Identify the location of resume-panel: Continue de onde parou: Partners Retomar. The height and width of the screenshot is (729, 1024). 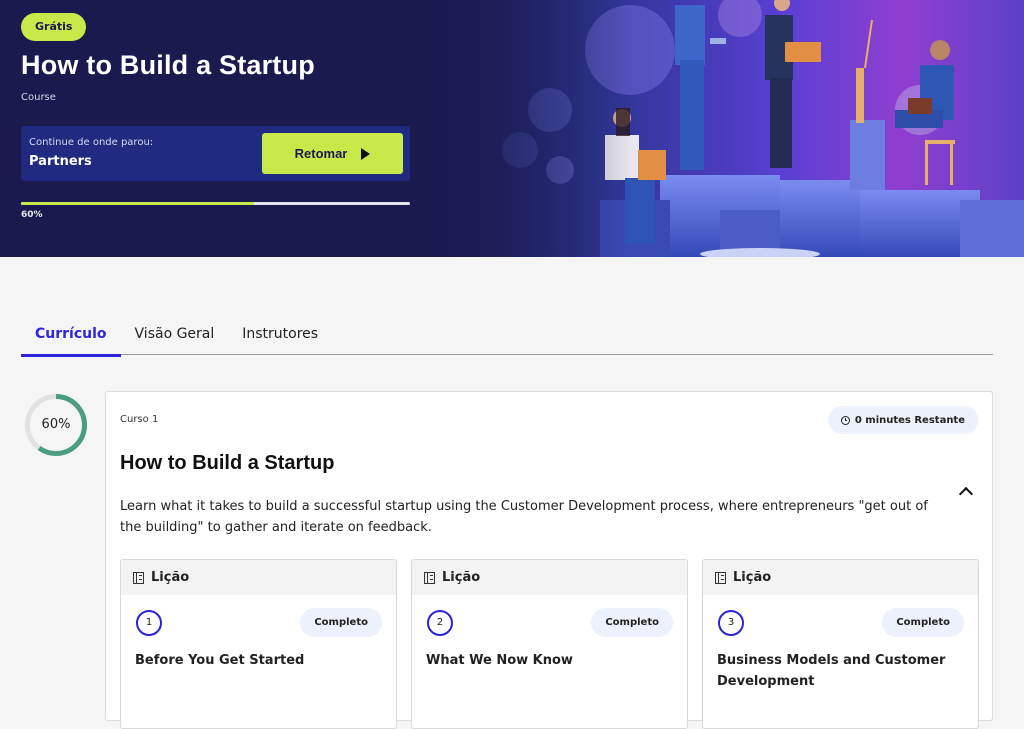
(215, 153).